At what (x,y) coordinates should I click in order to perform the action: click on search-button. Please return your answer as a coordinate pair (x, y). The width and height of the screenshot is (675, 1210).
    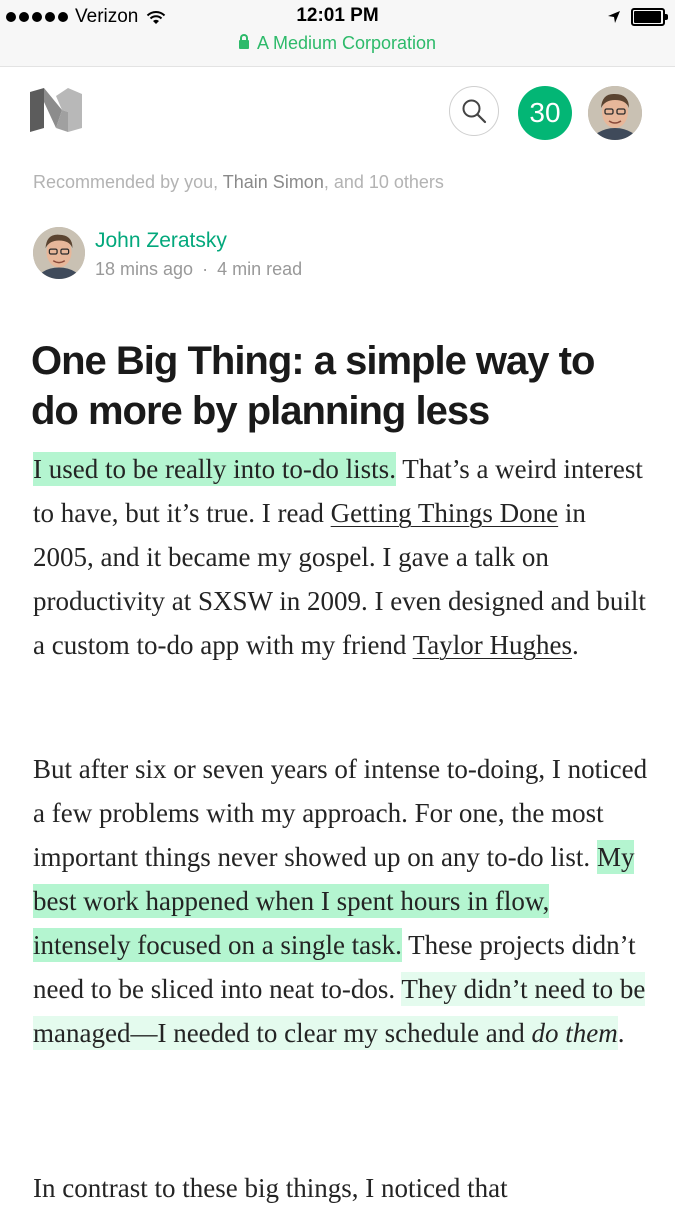
    Looking at the image, I should click on (474, 111).